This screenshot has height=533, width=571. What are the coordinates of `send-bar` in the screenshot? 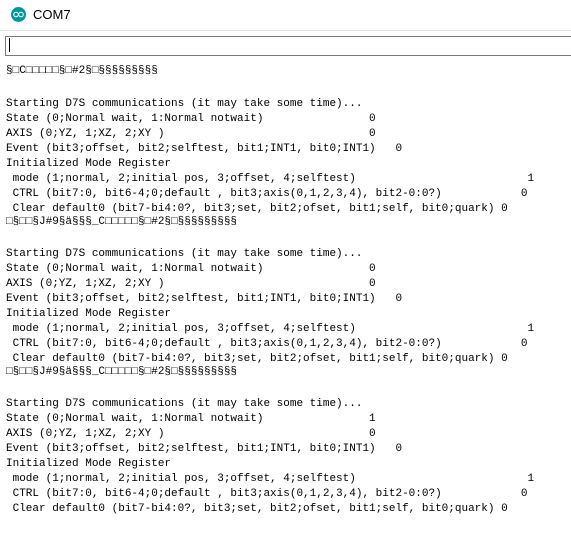 It's located at (285, 46).